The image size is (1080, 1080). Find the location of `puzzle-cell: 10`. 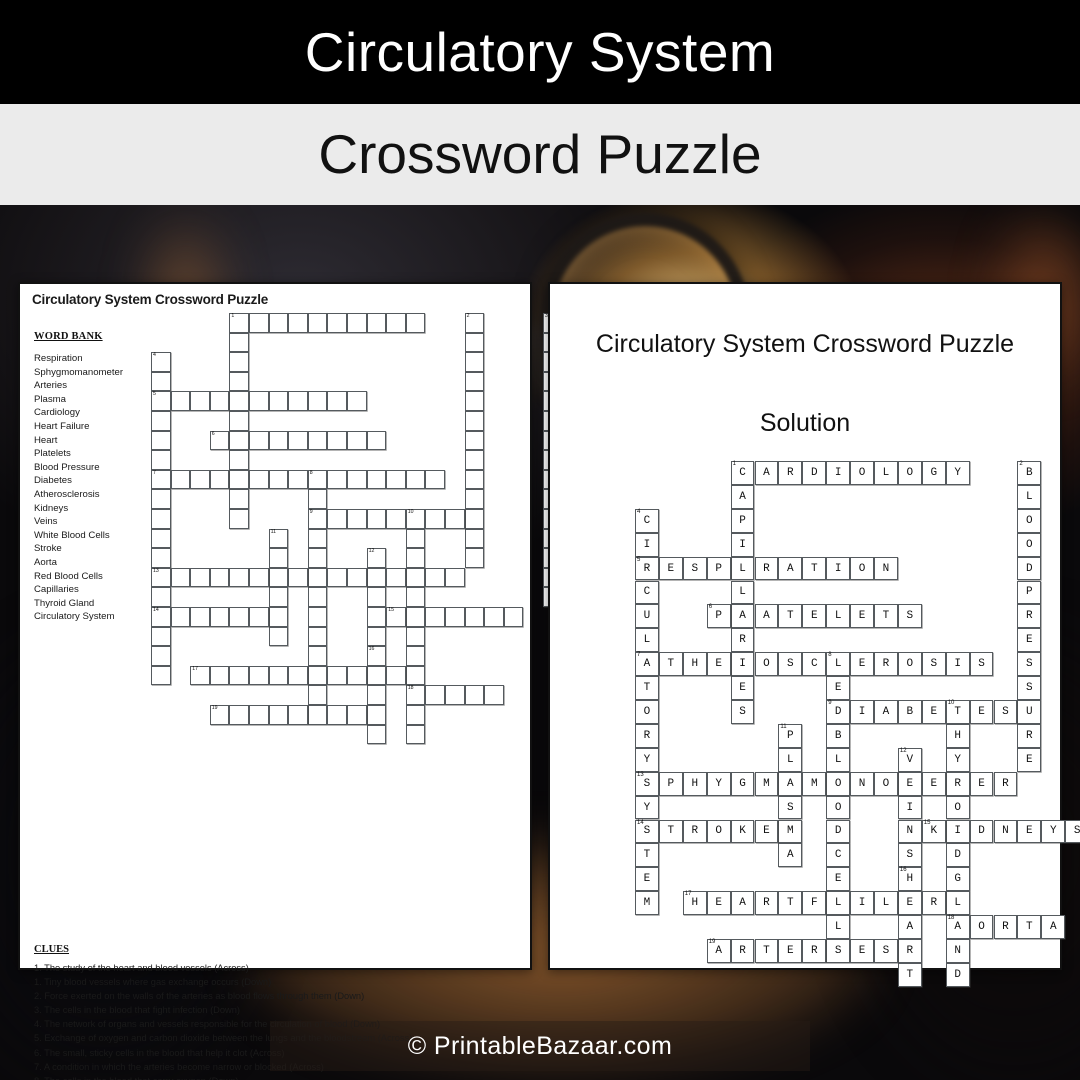

puzzle-cell: 10 is located at coordinates (415, 519).